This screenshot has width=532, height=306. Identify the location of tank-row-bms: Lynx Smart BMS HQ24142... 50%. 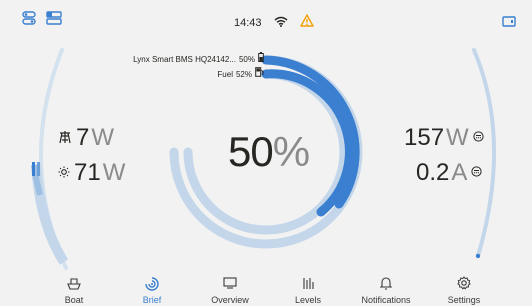
(198, 59).